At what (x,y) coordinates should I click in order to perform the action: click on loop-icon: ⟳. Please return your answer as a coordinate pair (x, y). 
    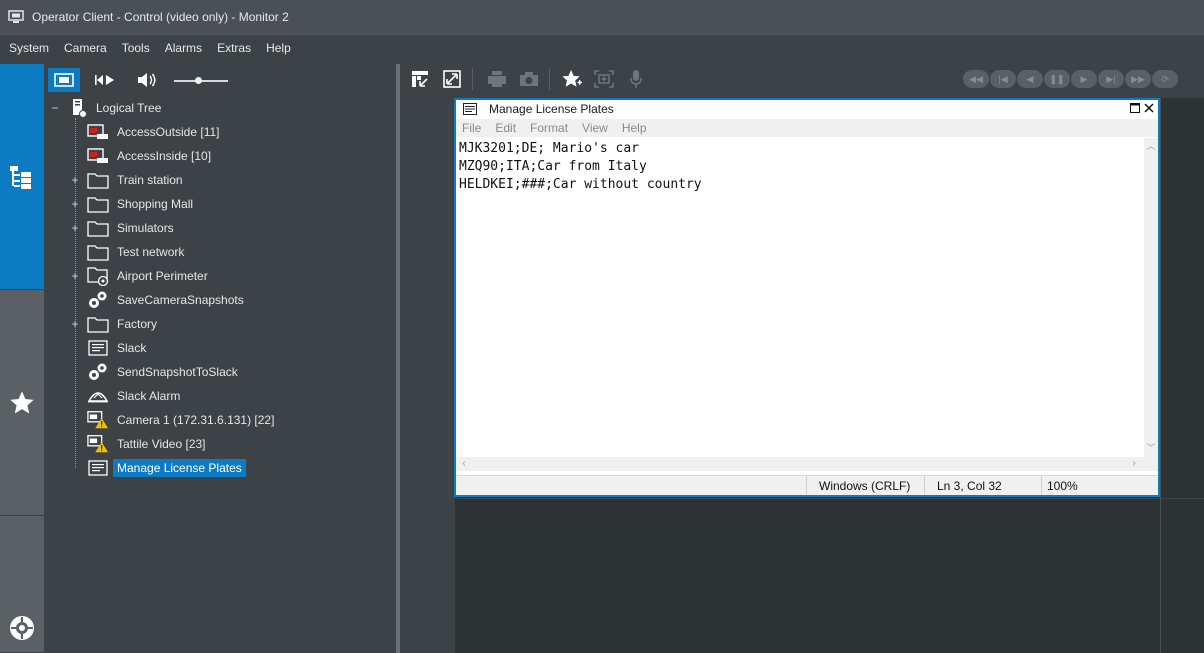
    Looking at the image, I should click on (1165, 78).